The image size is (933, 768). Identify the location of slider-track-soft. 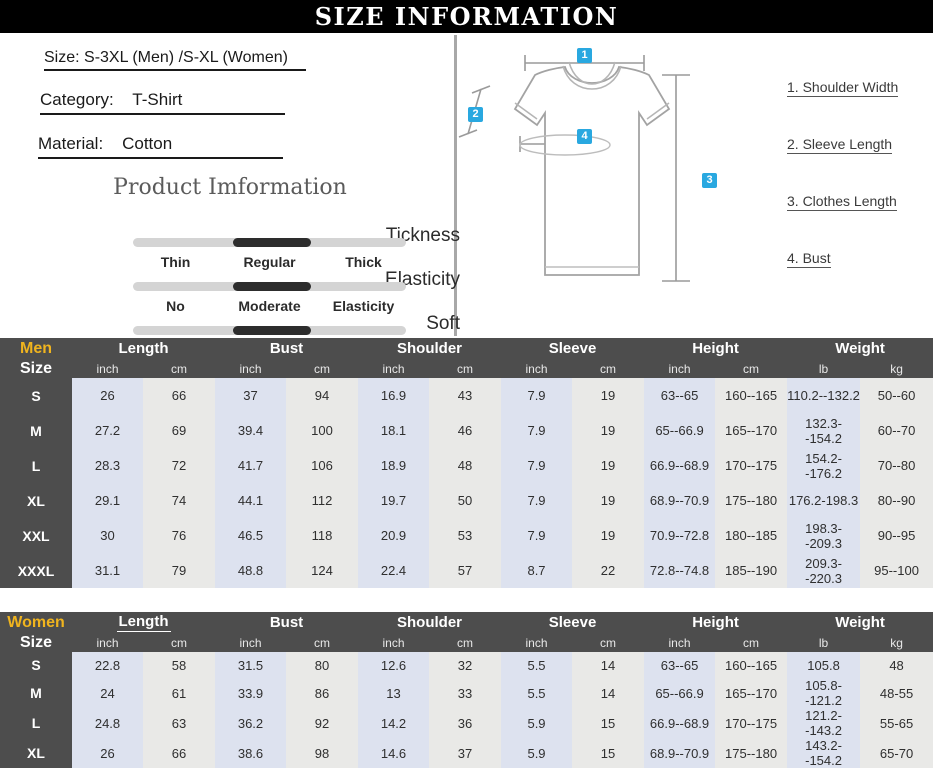
(269, 330).